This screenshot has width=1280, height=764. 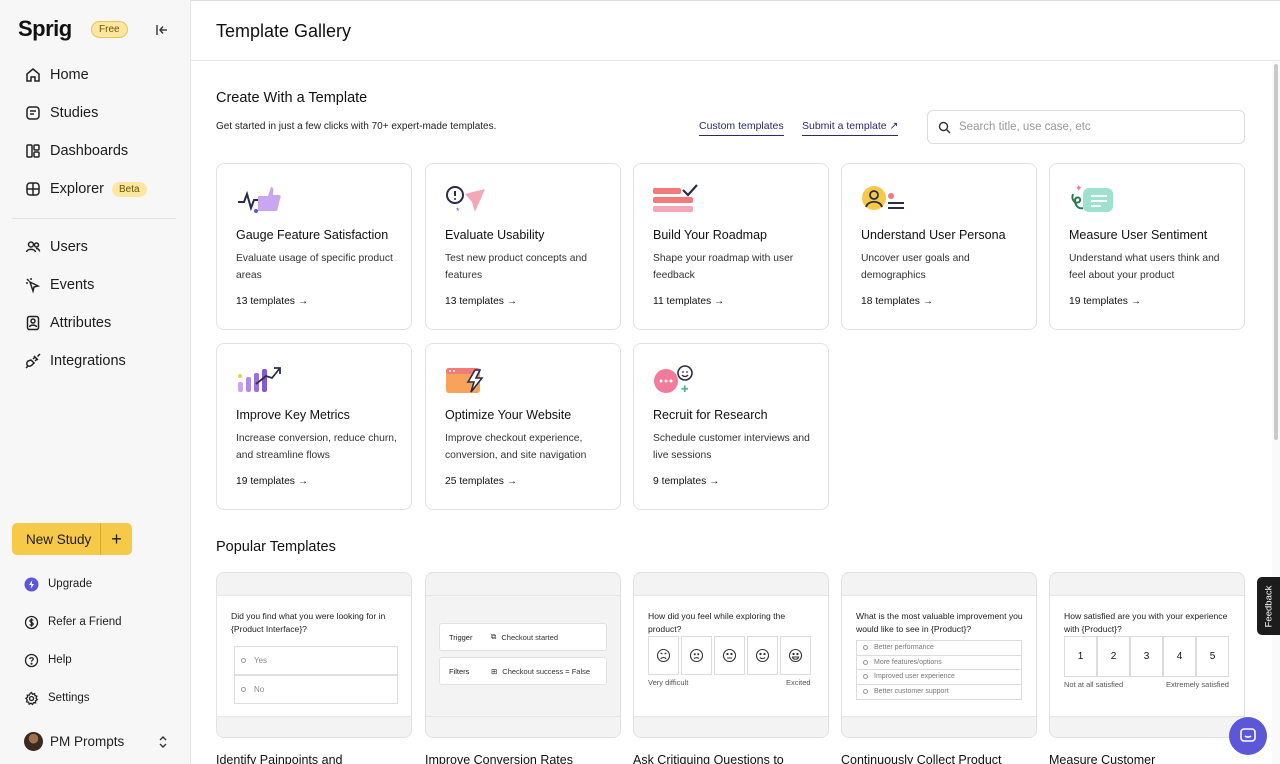 I want to click on nav-label: Attributes, so click(x=81, y=323).